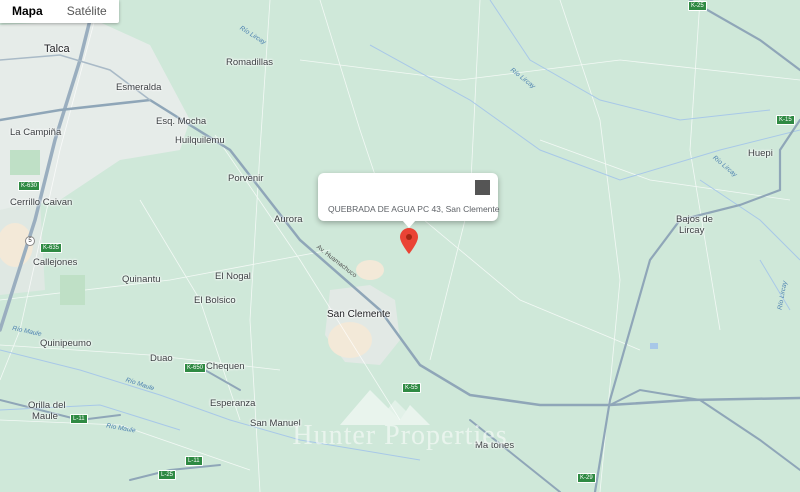  I want to click on sand-patch, so click(370, 270).